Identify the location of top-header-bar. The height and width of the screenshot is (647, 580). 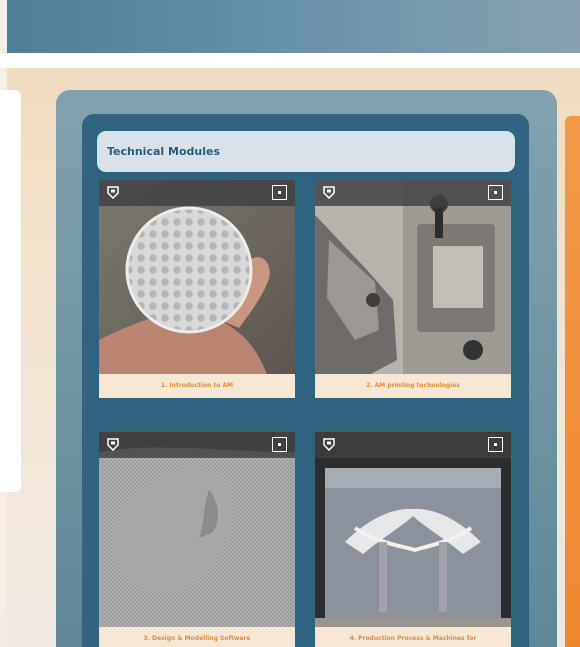
(293, 26).